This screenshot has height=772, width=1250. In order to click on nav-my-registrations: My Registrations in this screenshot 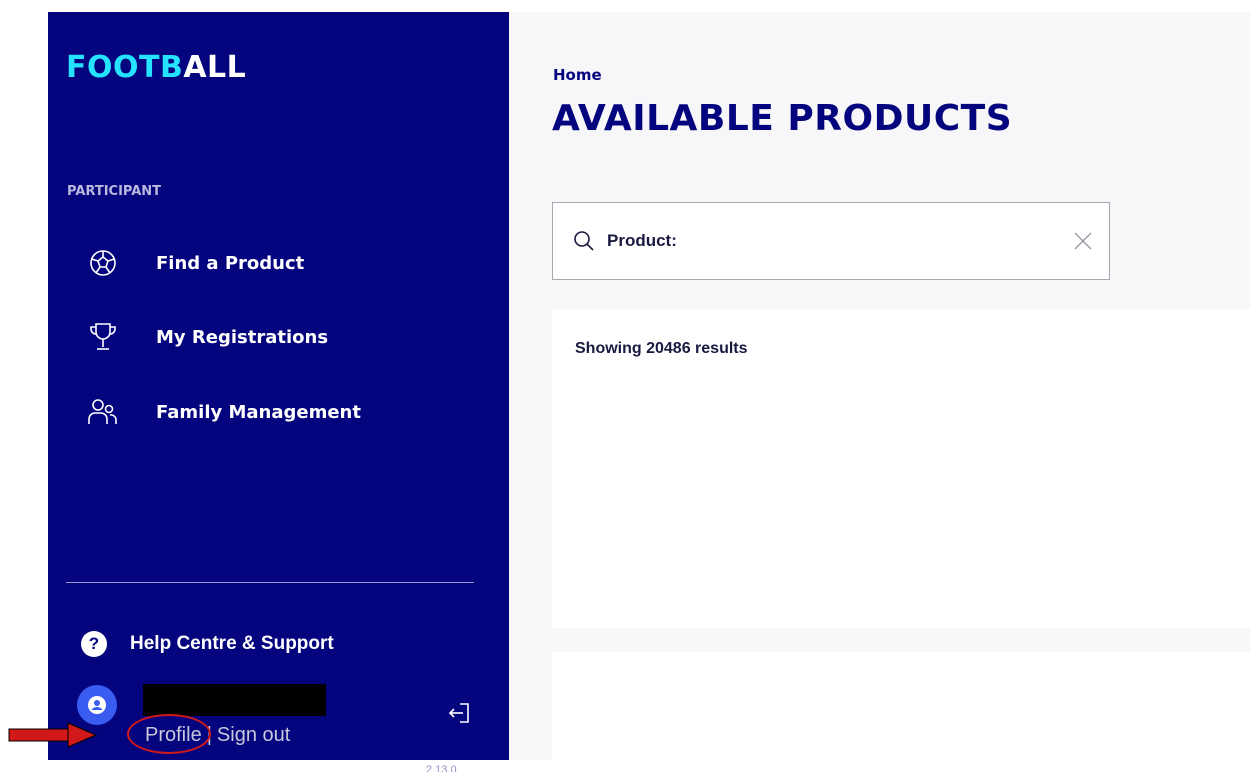, I will do `click(288, 337)`.